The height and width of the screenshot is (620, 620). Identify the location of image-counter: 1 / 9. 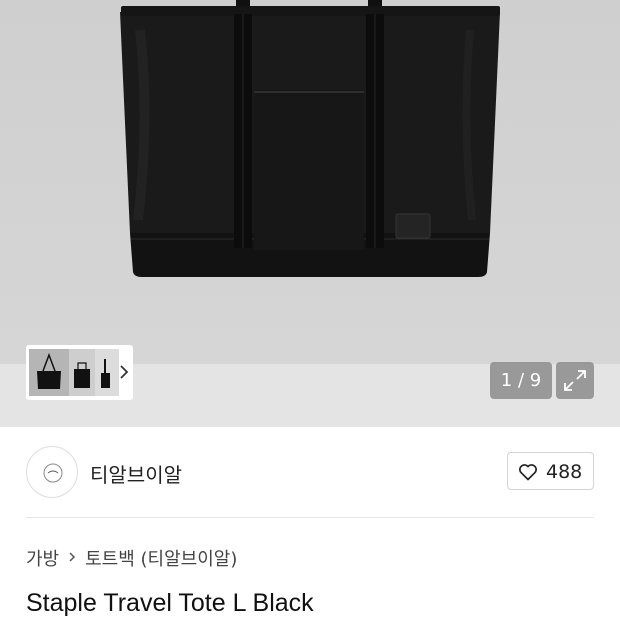
(521, 380).